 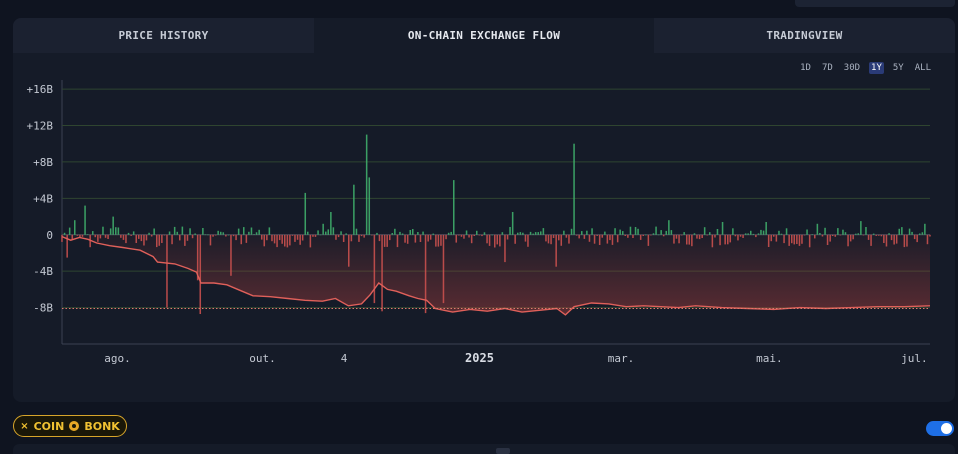 What do you see at coordinates (621, 358) in the screenshot?
I see `x-tick-label: mar.` at bounding box center [621, 358].